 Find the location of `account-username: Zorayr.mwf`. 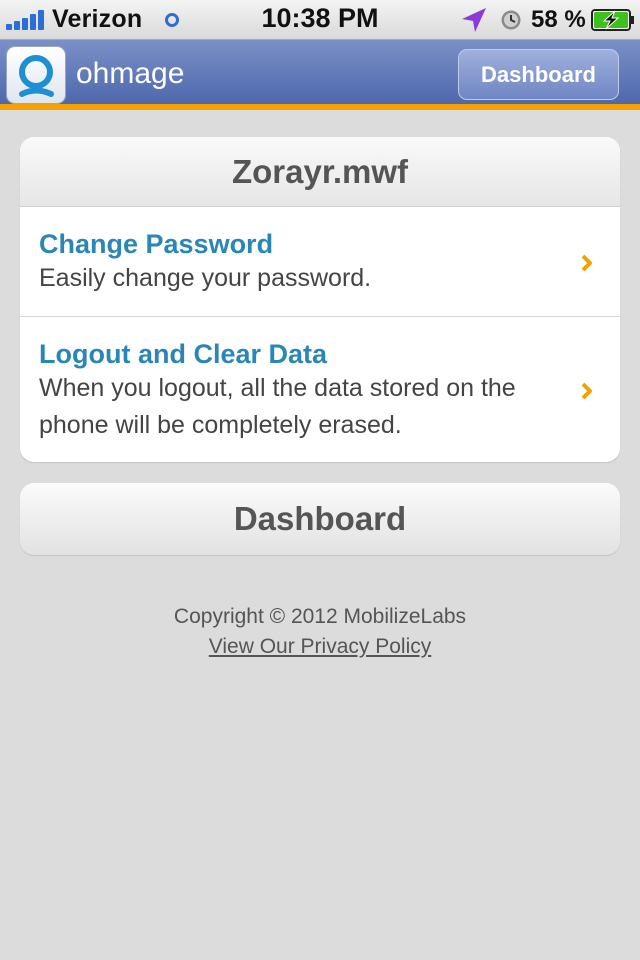

account-username: Zorayr.mwf is located at coordinates (320, 172).